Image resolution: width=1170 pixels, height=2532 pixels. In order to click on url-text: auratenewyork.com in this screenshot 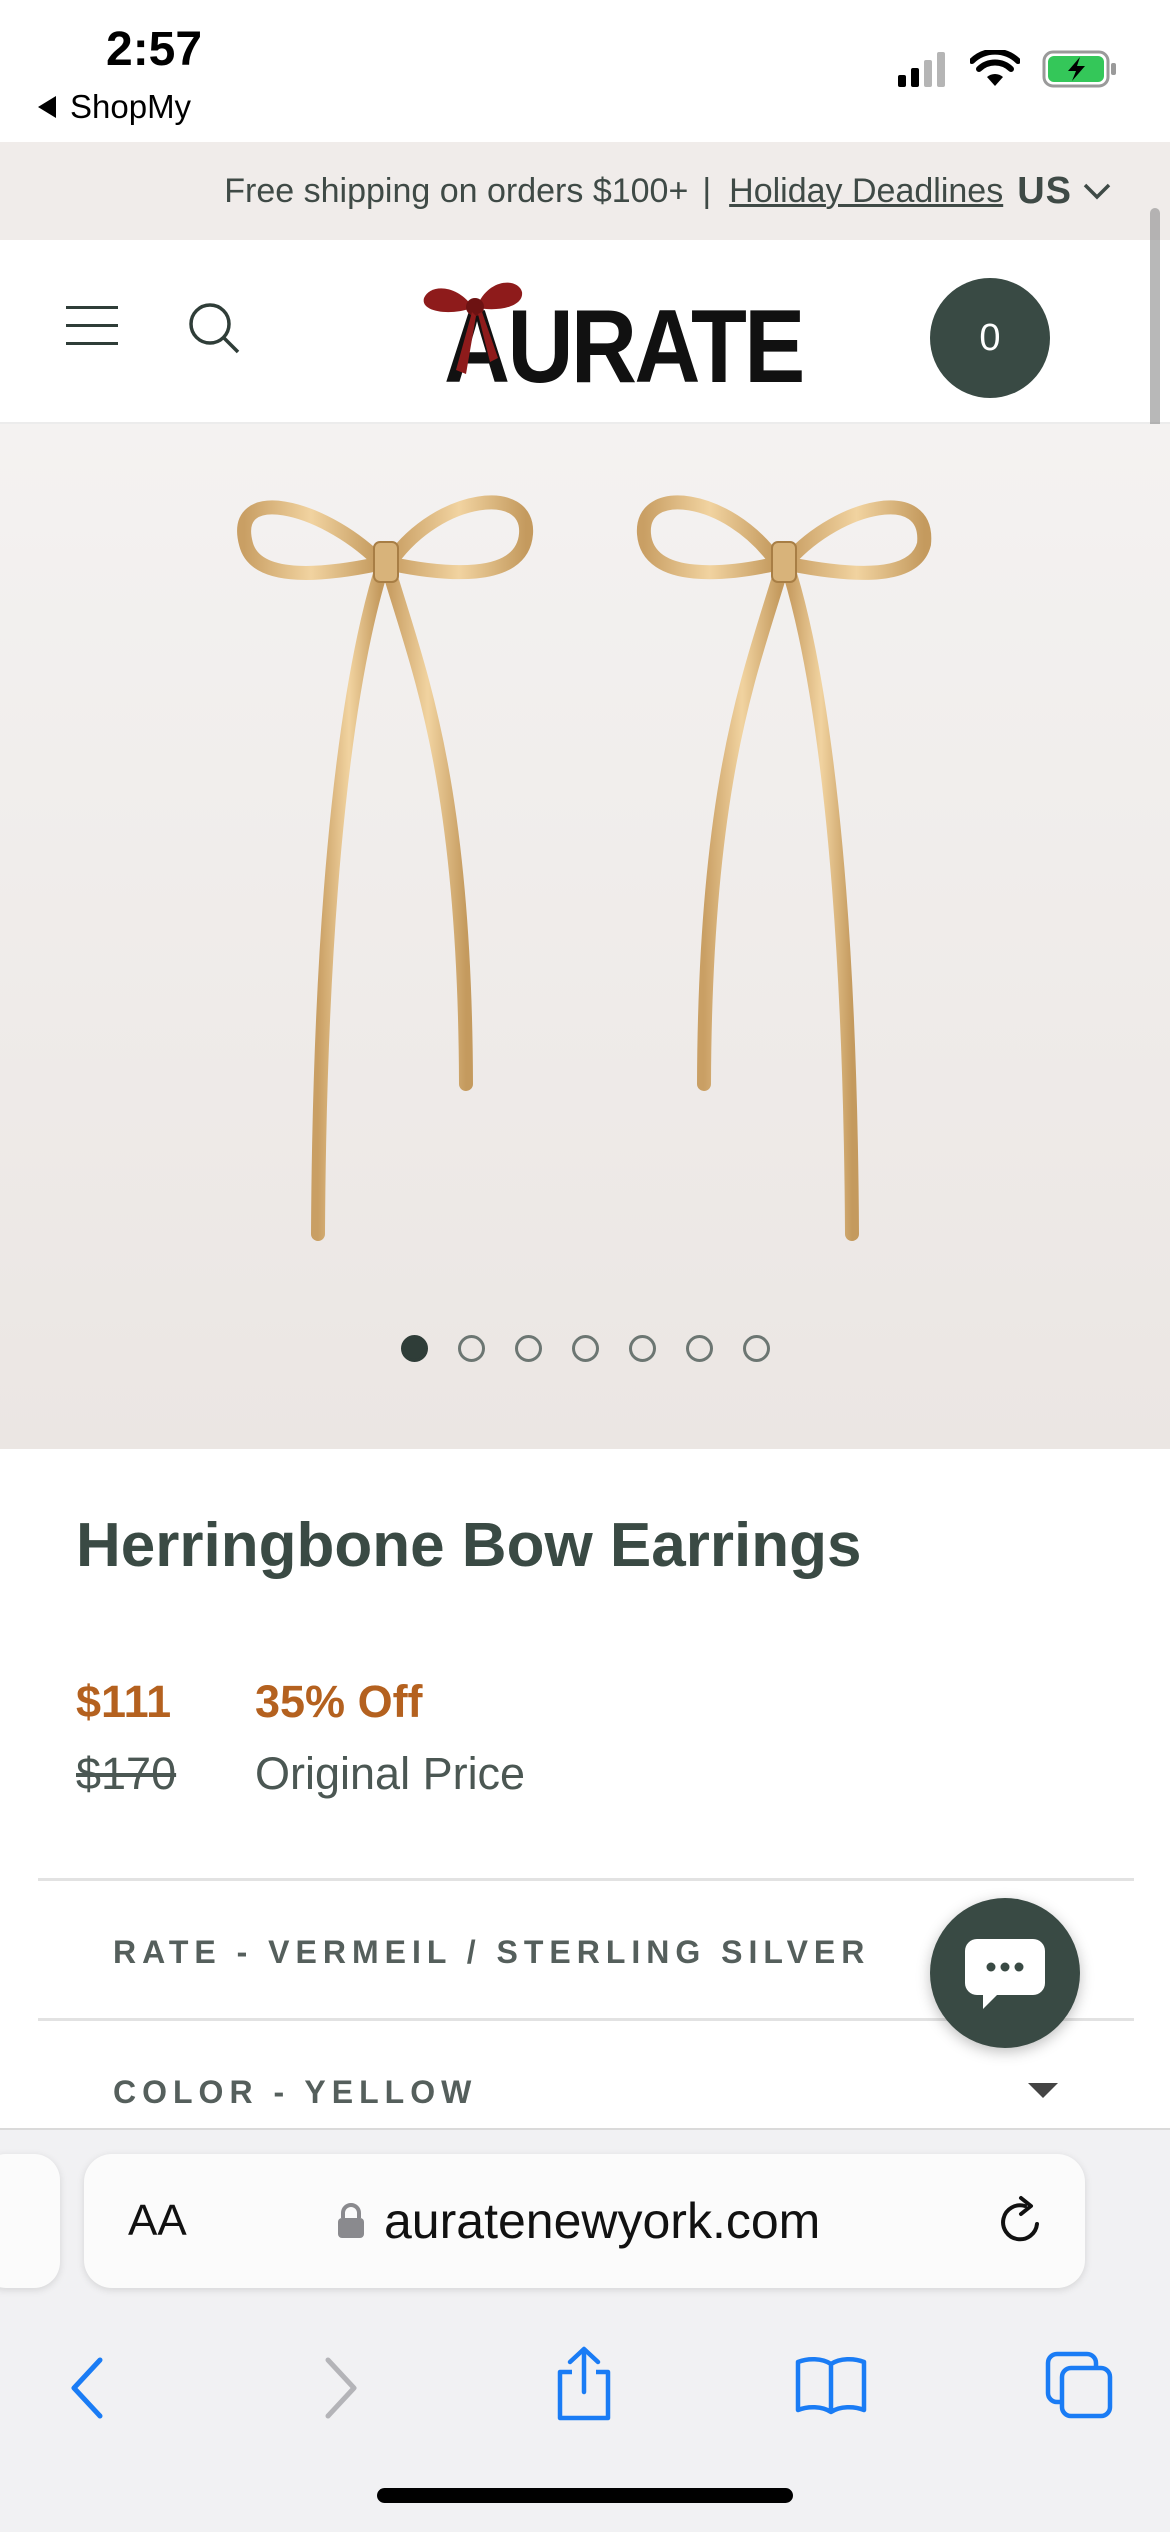, I will do `click(602, 2221)`.